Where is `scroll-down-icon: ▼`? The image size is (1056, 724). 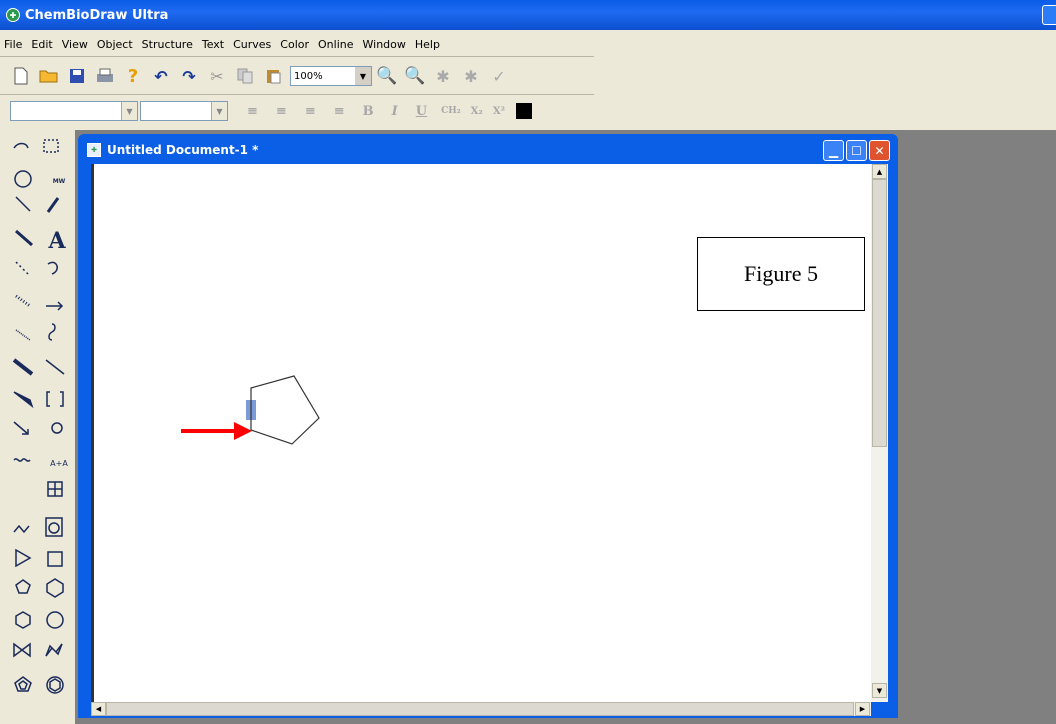
scroll-down-icon: ▼ is located at coordinates (879, 690).